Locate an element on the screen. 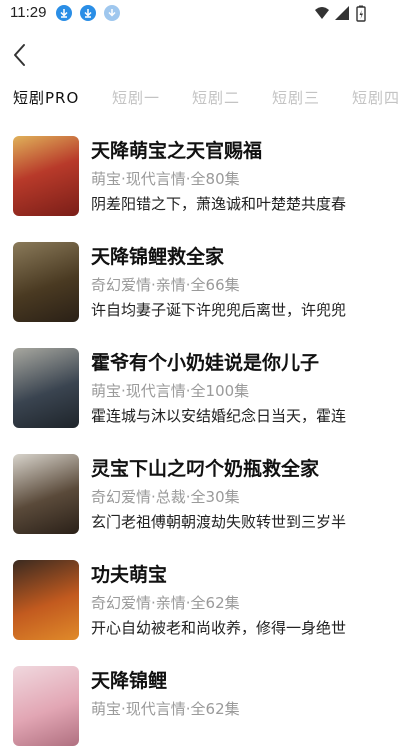 This screenshot has height=748, width=403. item-description: 阴差阳错之下，萧逸诚和叶楚楚共度春 is located at coordinates (219, 204).